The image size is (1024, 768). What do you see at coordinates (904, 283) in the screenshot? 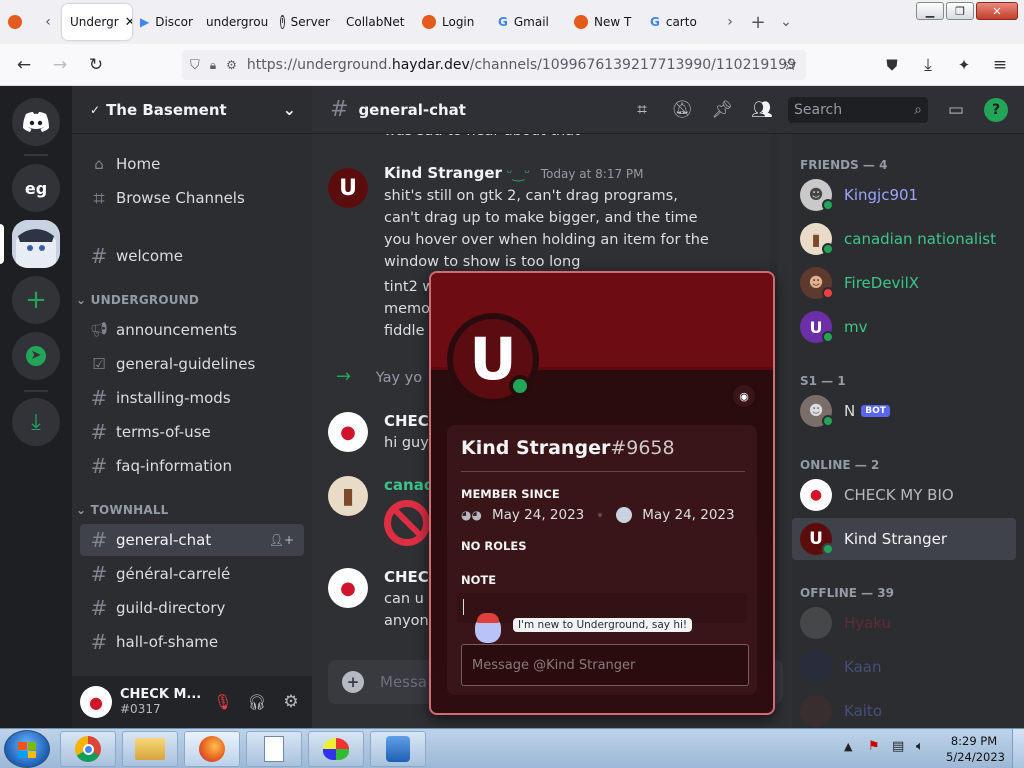
I see `member-firedevilx: ☻ FireDevilX` at bounding box center [904, 283].